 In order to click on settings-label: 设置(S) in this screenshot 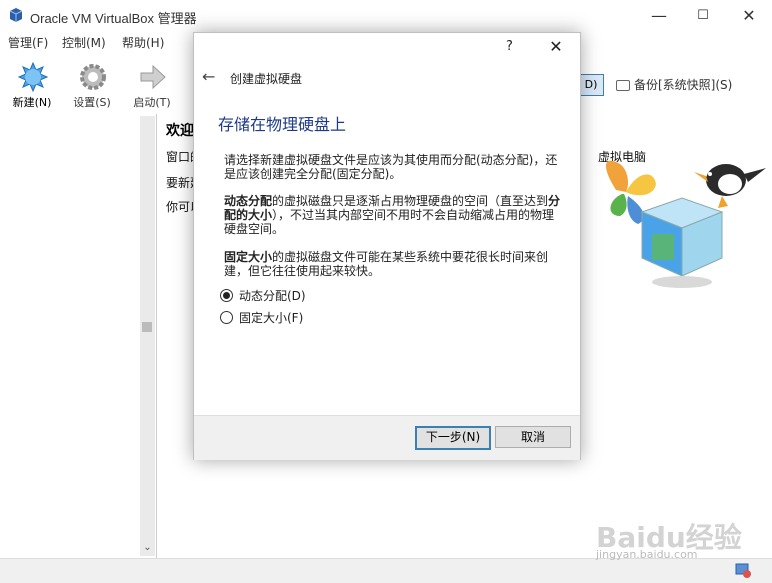, I will do `click(92, 102)`.